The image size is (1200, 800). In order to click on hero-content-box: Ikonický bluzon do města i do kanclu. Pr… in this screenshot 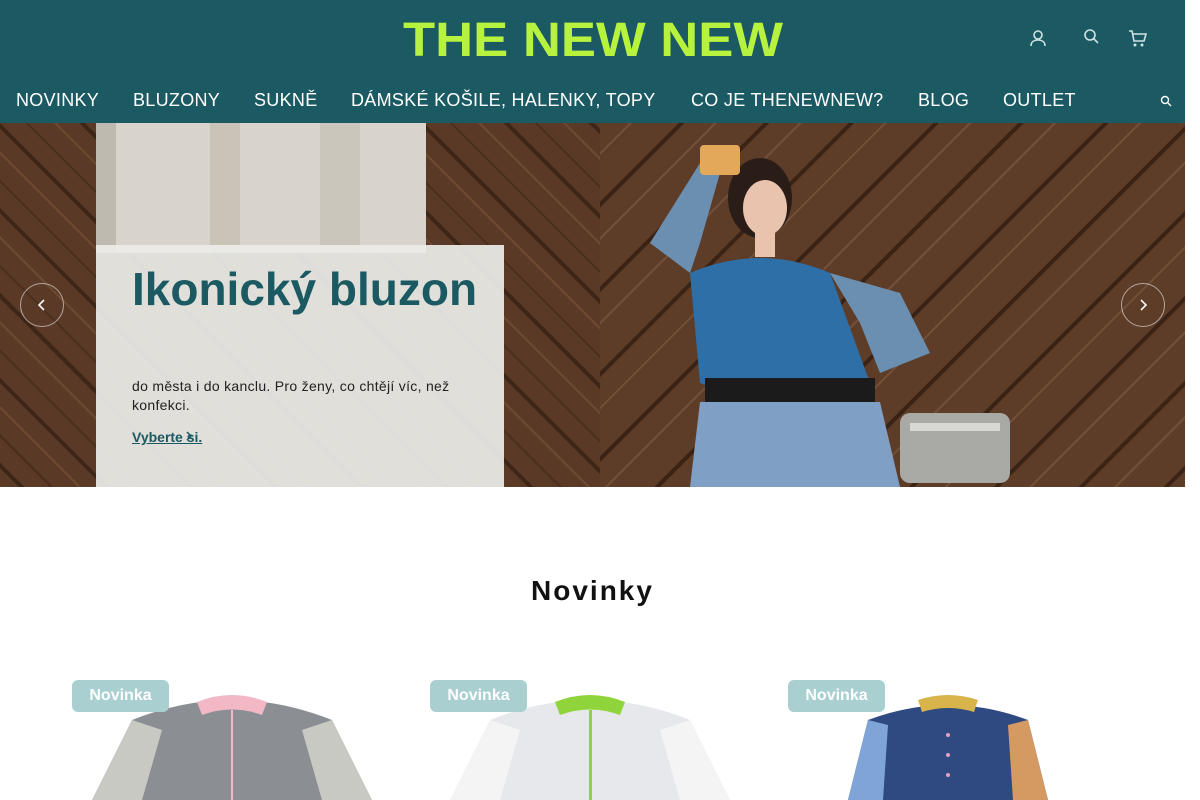, I will do `click(300, 366)`.